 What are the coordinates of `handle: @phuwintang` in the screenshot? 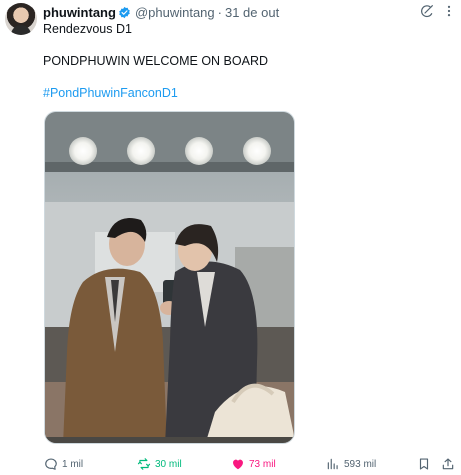 It's located at (175, 12).